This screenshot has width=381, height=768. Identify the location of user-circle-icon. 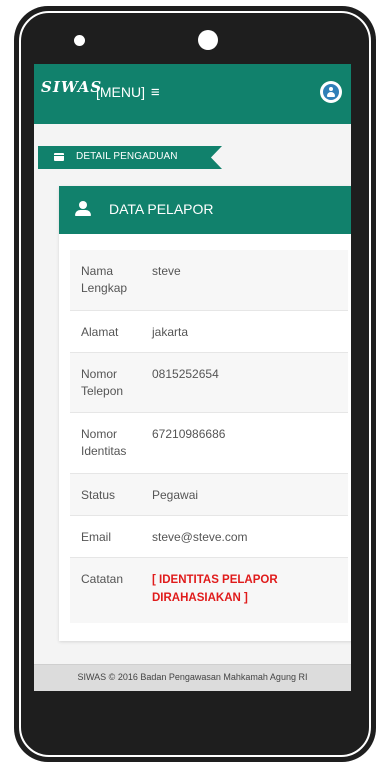
(331, 92).